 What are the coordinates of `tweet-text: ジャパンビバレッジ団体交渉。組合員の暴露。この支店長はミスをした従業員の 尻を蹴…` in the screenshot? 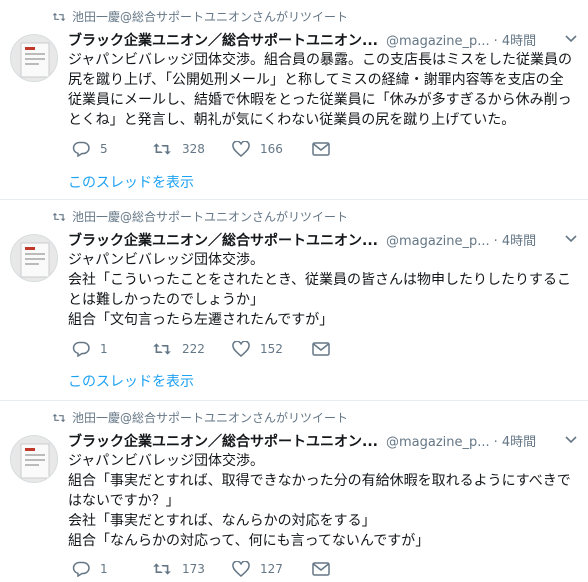 It's located at (324, 90).